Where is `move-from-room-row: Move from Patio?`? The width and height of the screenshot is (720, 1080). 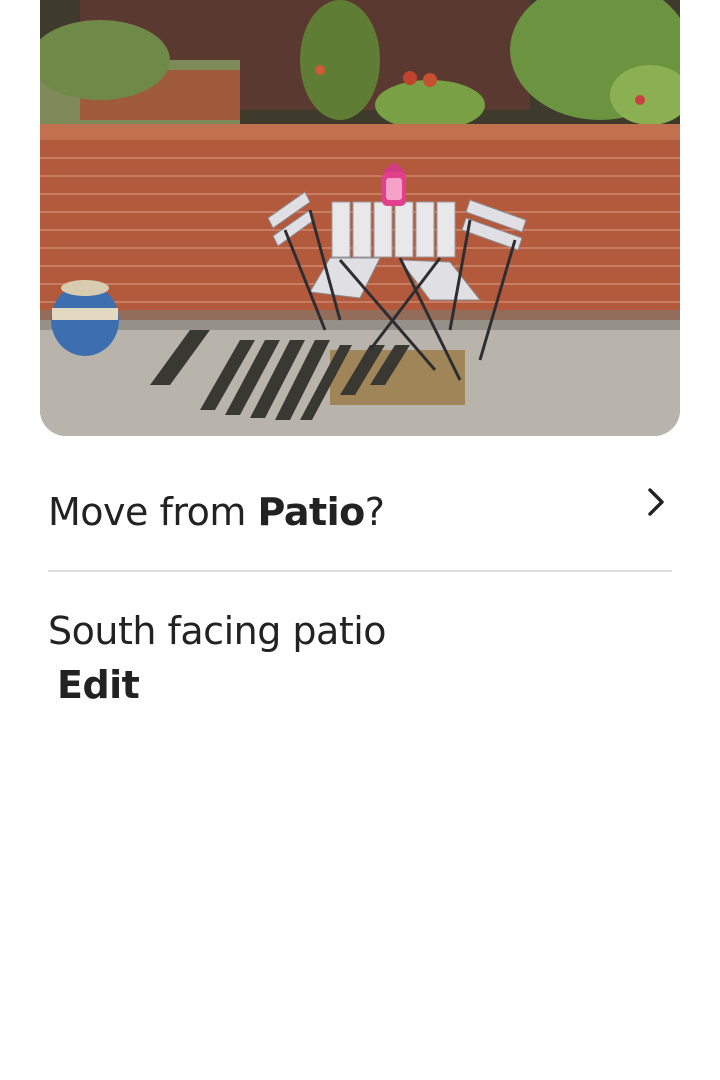
move-from-room-row: Move from Patio? is located at coordinates (360, 513).